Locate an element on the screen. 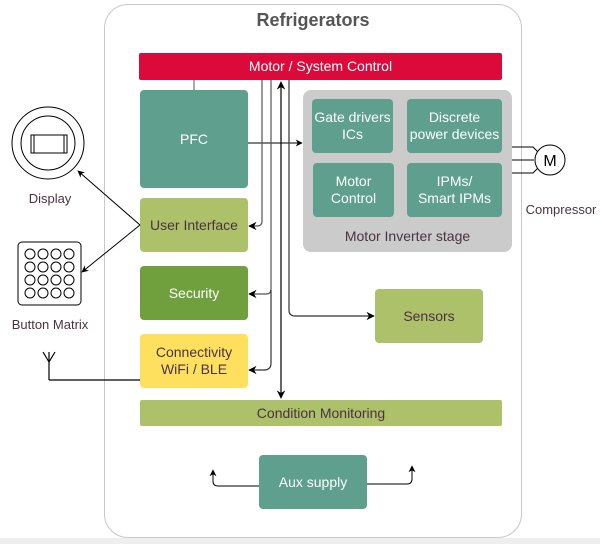 The width and height of the screenshot is (600, 544). compressor-lines is located at coordinates (525, 160).